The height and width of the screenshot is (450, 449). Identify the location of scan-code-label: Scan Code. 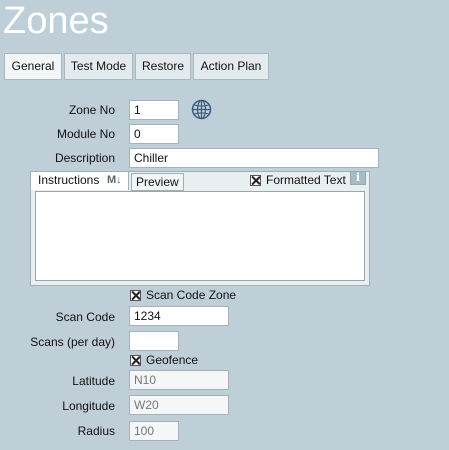
(85, 317).